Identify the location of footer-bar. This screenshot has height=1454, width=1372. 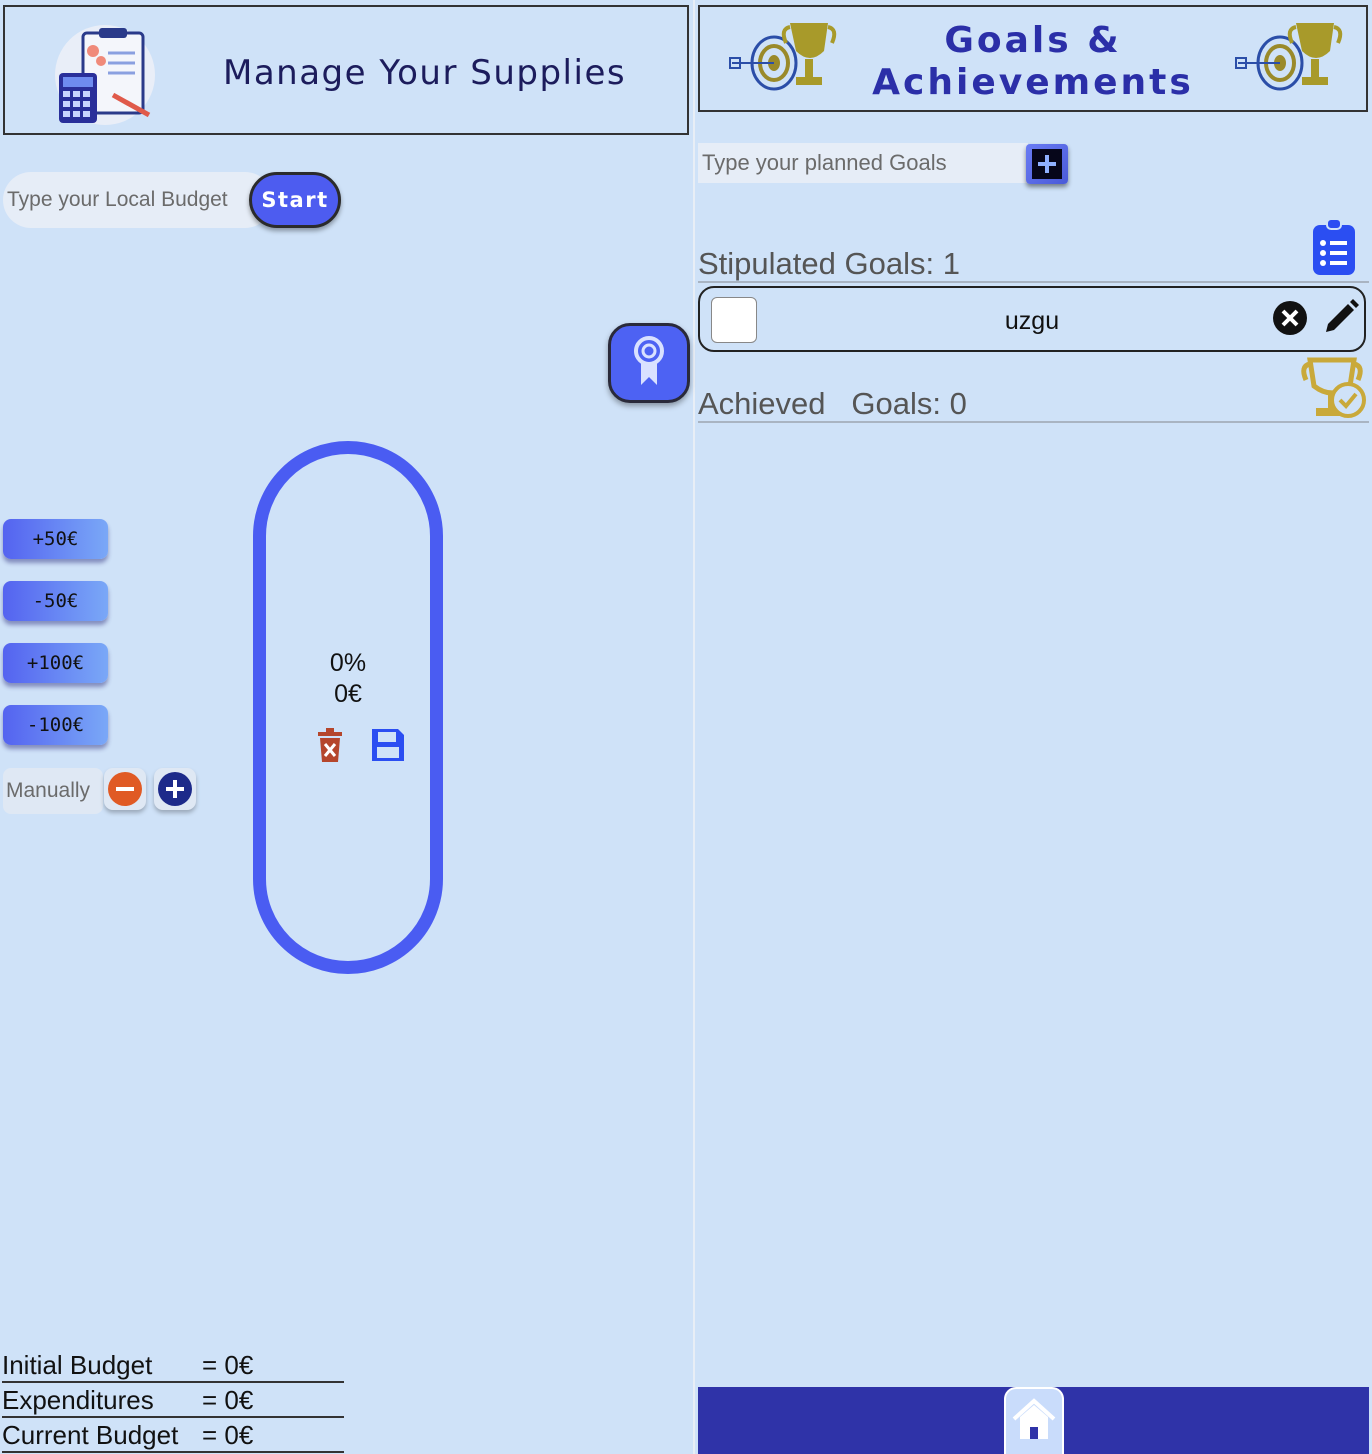
(1033, 1420).